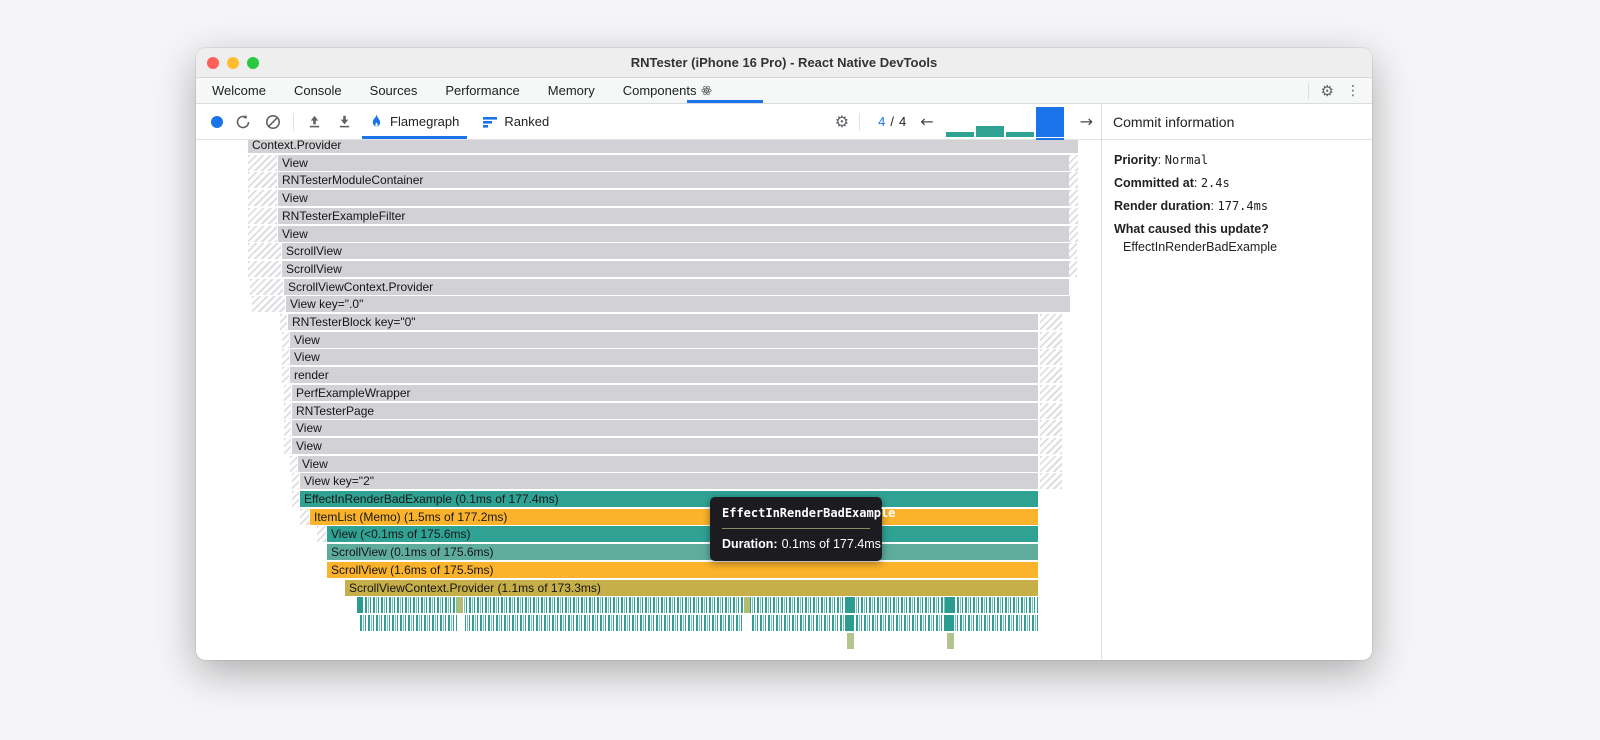 Image resolution: width=1600 pixels, height=740 pixels. I want to click on flame-bar: PerfExampleWrapper, so click(665, 392).